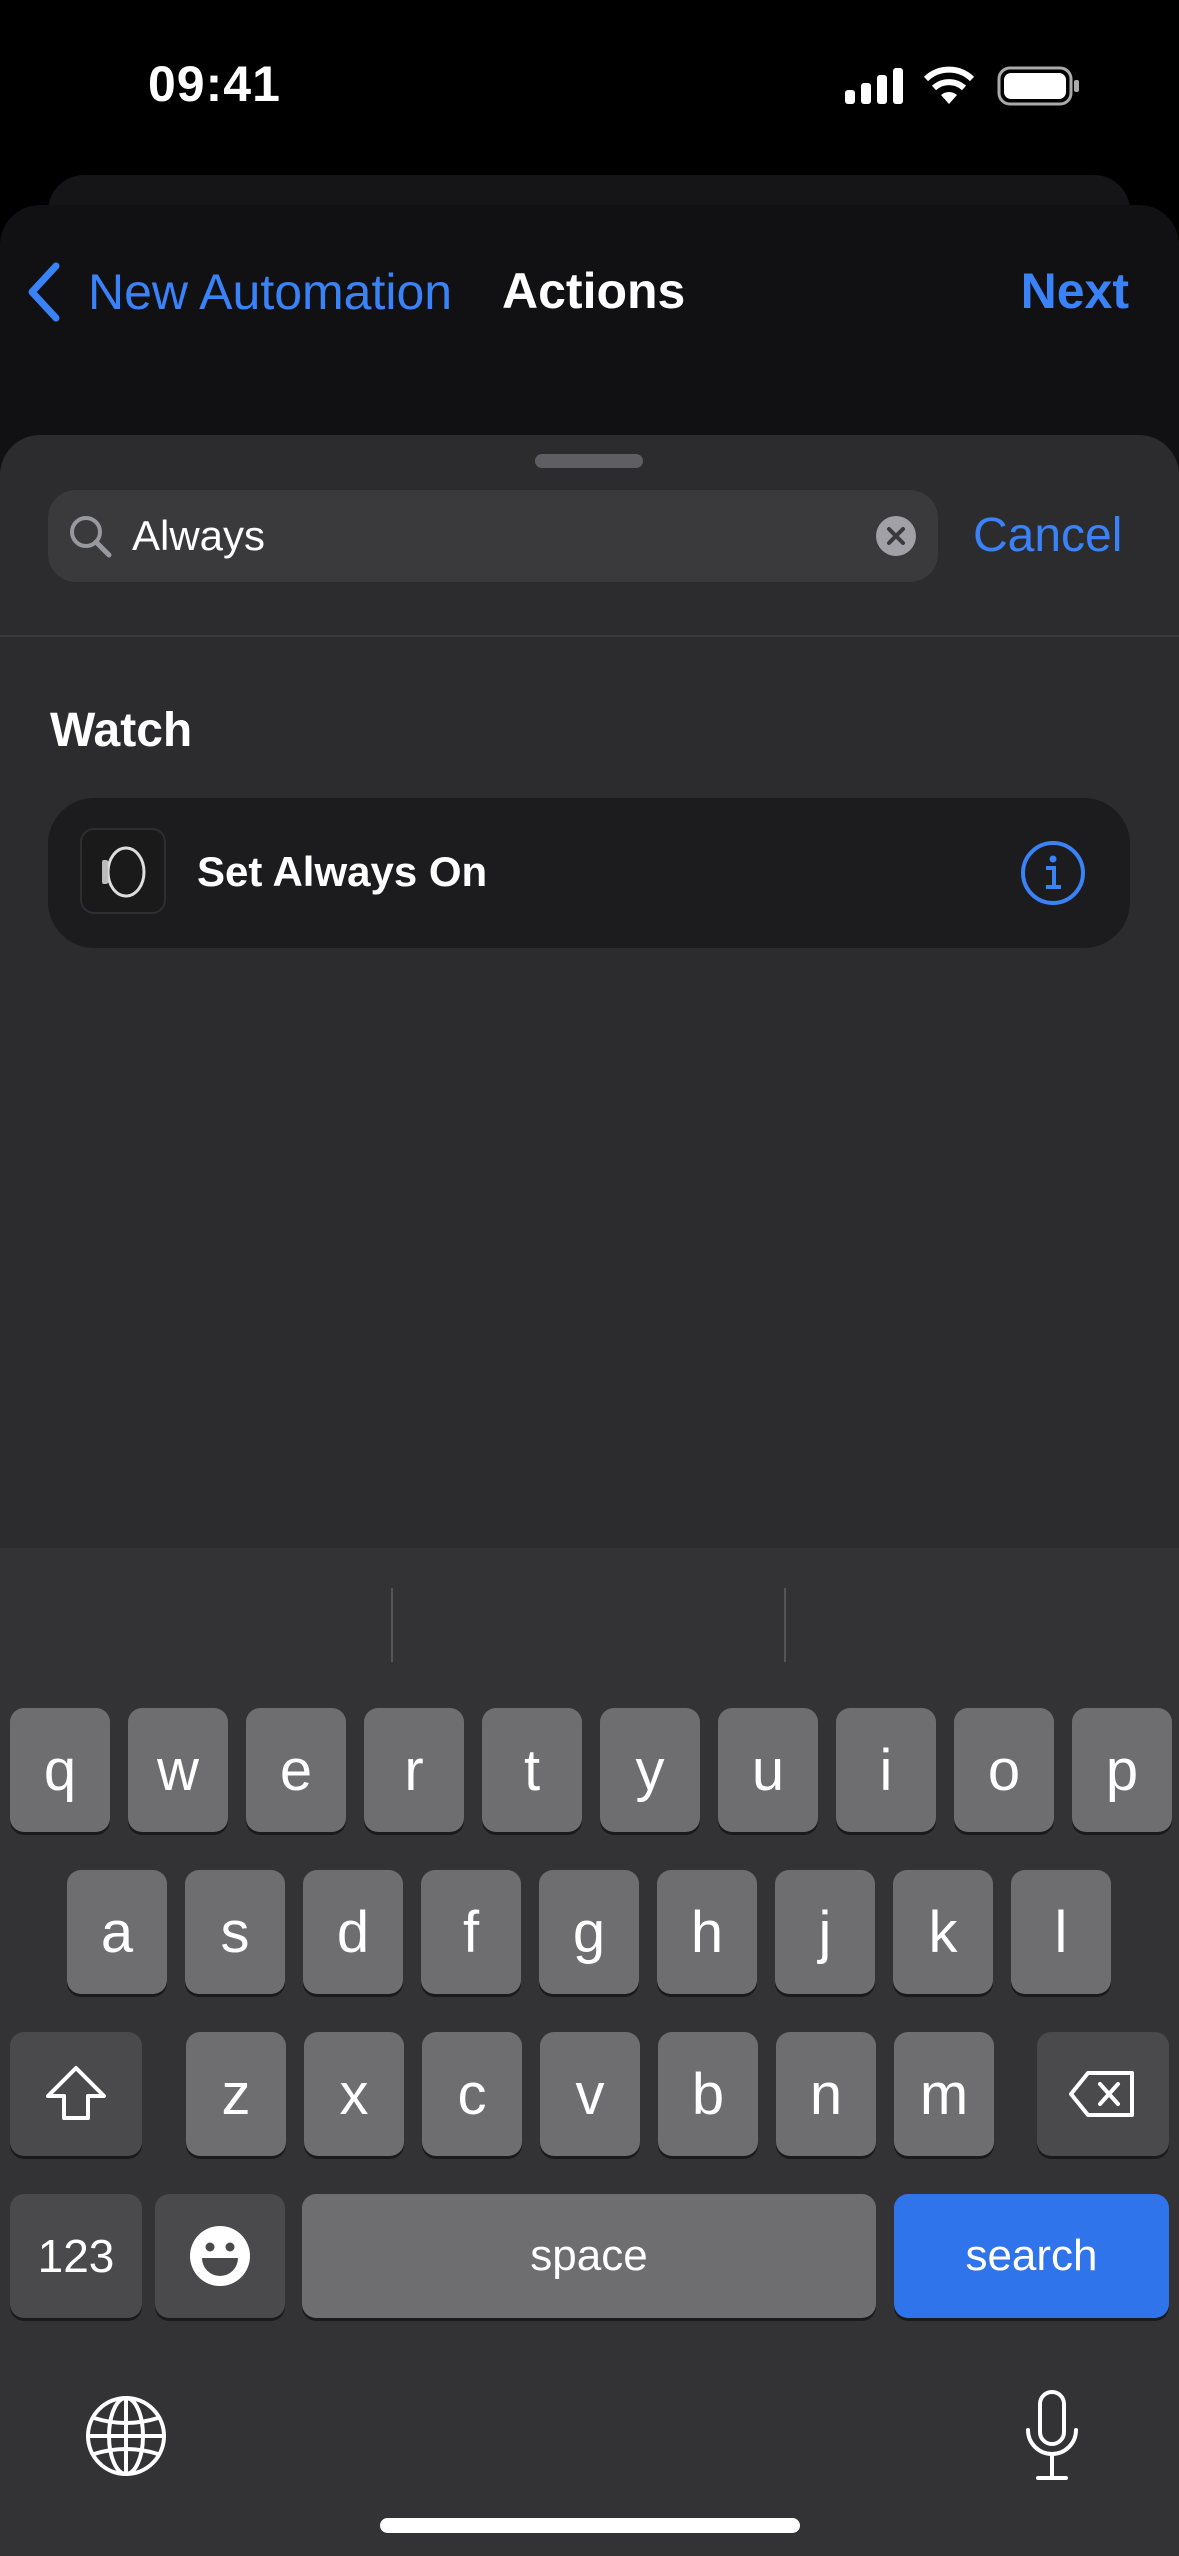 The width and height of the screenshot is (1179, 2556). Describe the element at coordinates (91, 537) in the screenshot. I see `search-icon` at that location.